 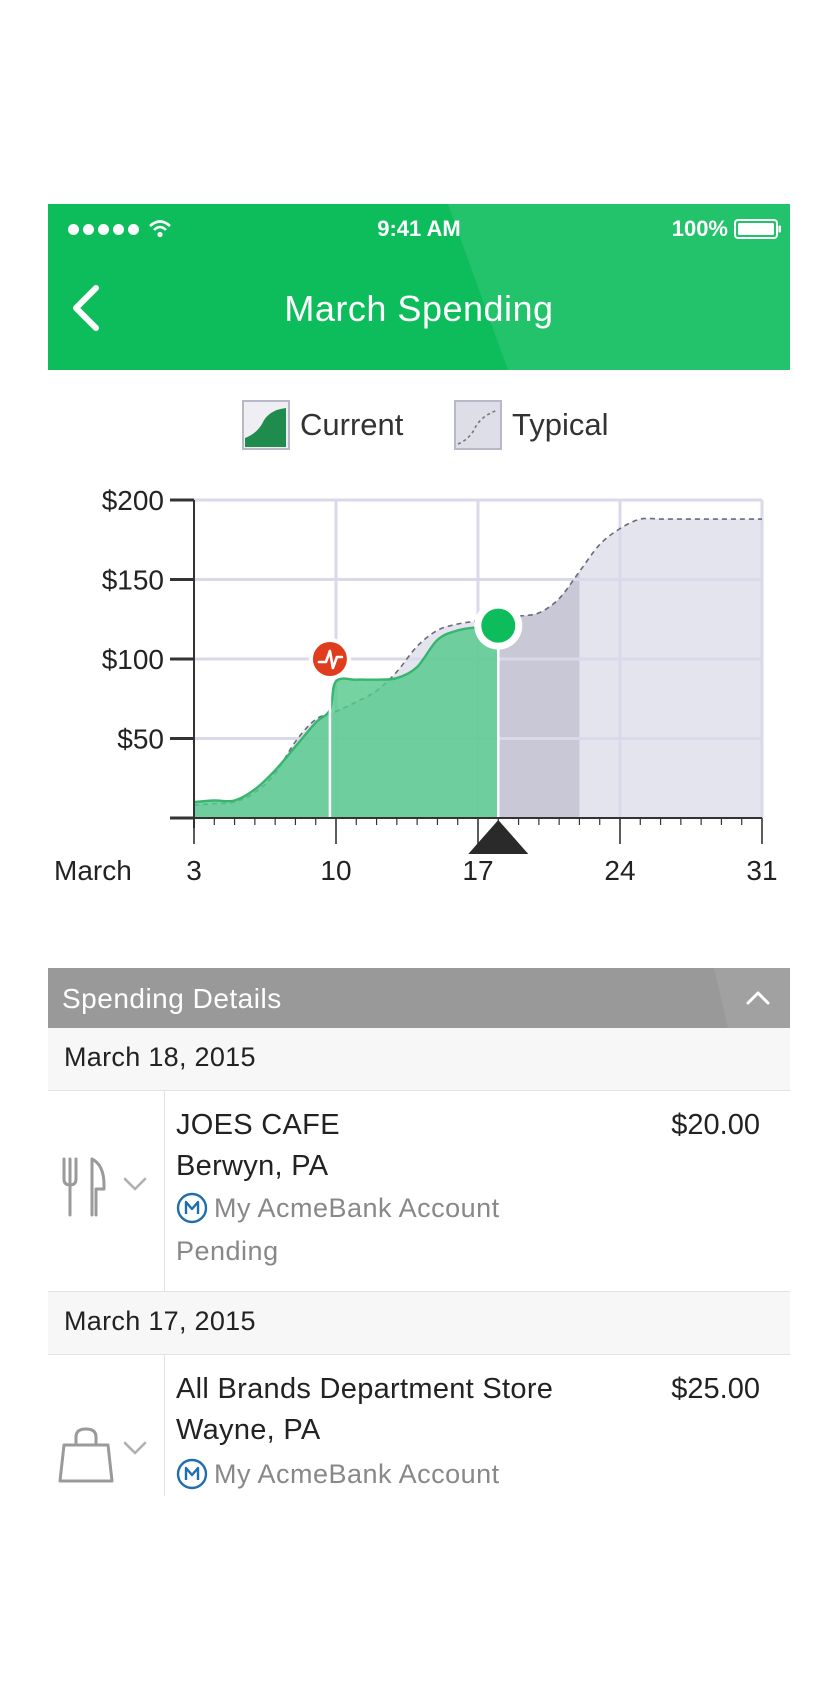 I want to click on x-tick-label: 24, so click(x=619, y=870).